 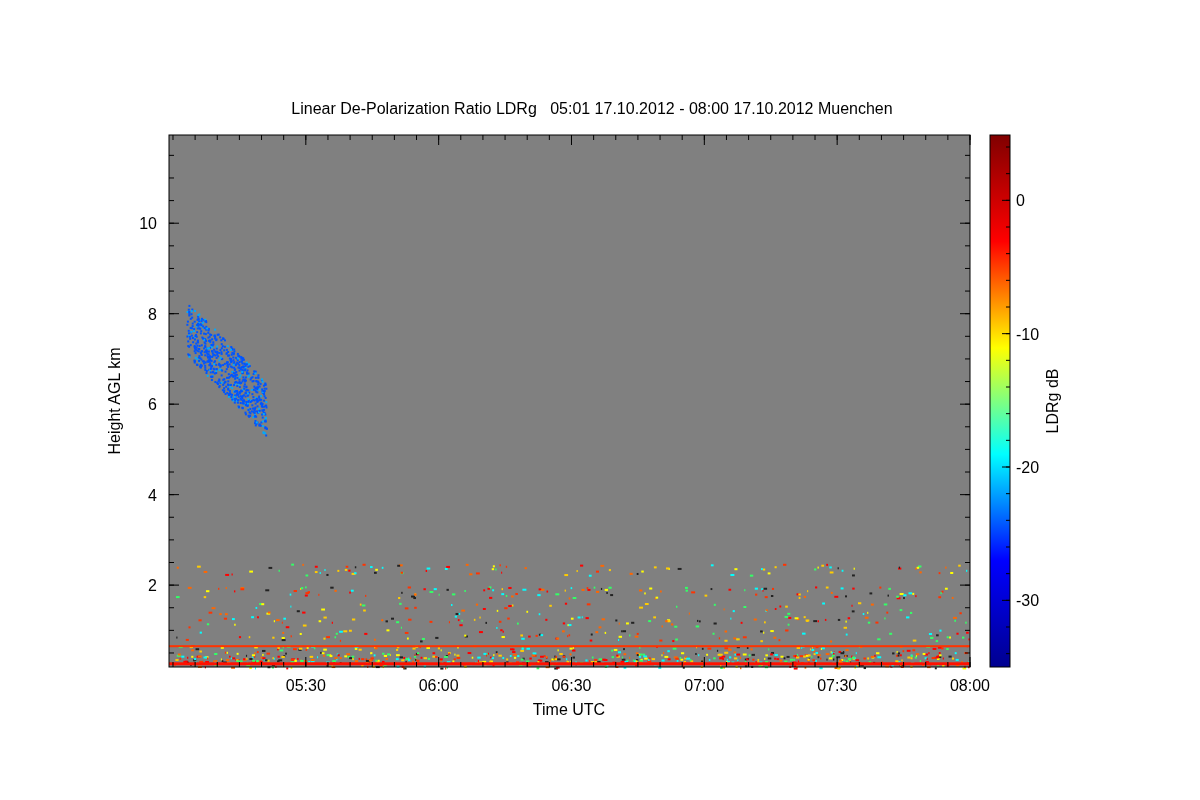 I want to click on tick-label: 2, so click(x=152, y=586).